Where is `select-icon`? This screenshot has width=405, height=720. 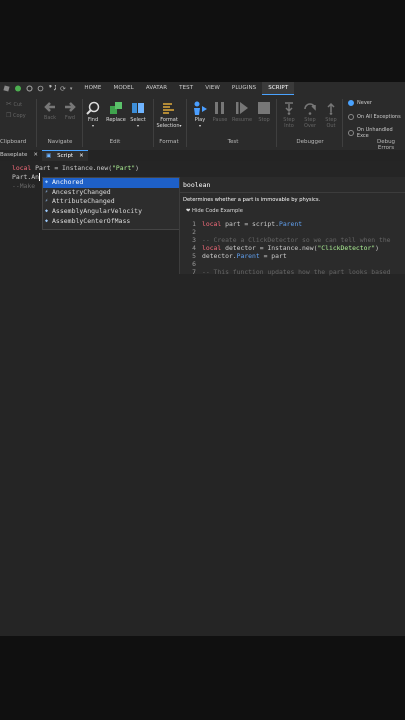
select-icon is located at coordinates (138, 108).